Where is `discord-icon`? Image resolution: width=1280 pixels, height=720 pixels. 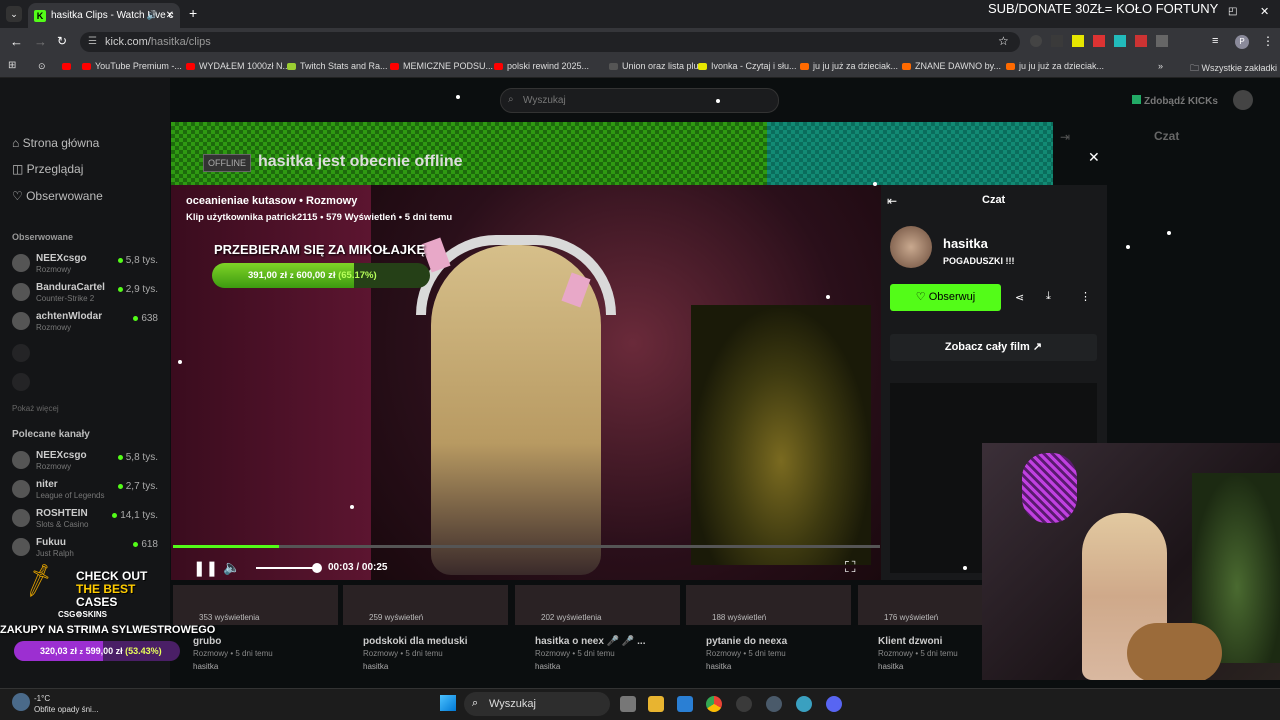 discord-icon is located at coordinates (834, 704).